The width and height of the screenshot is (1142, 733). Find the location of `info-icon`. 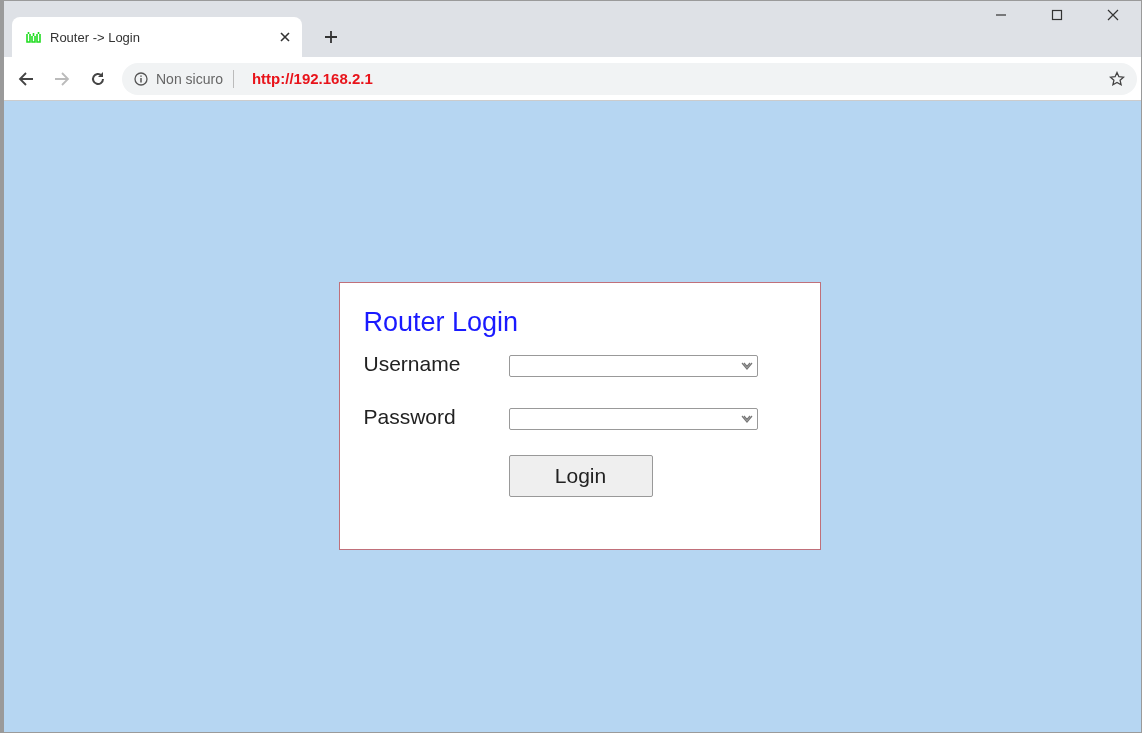

info-icon is located at coordinates (141, 78).